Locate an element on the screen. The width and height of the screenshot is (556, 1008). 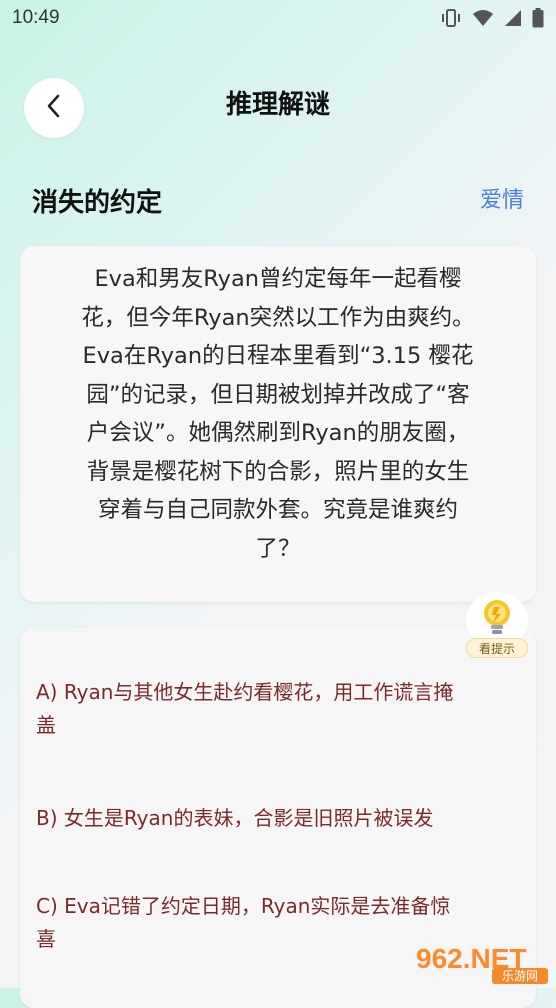
story-line: 背景是樱花树下的合影，照片里的女生 is located at coordinates (278, 471).